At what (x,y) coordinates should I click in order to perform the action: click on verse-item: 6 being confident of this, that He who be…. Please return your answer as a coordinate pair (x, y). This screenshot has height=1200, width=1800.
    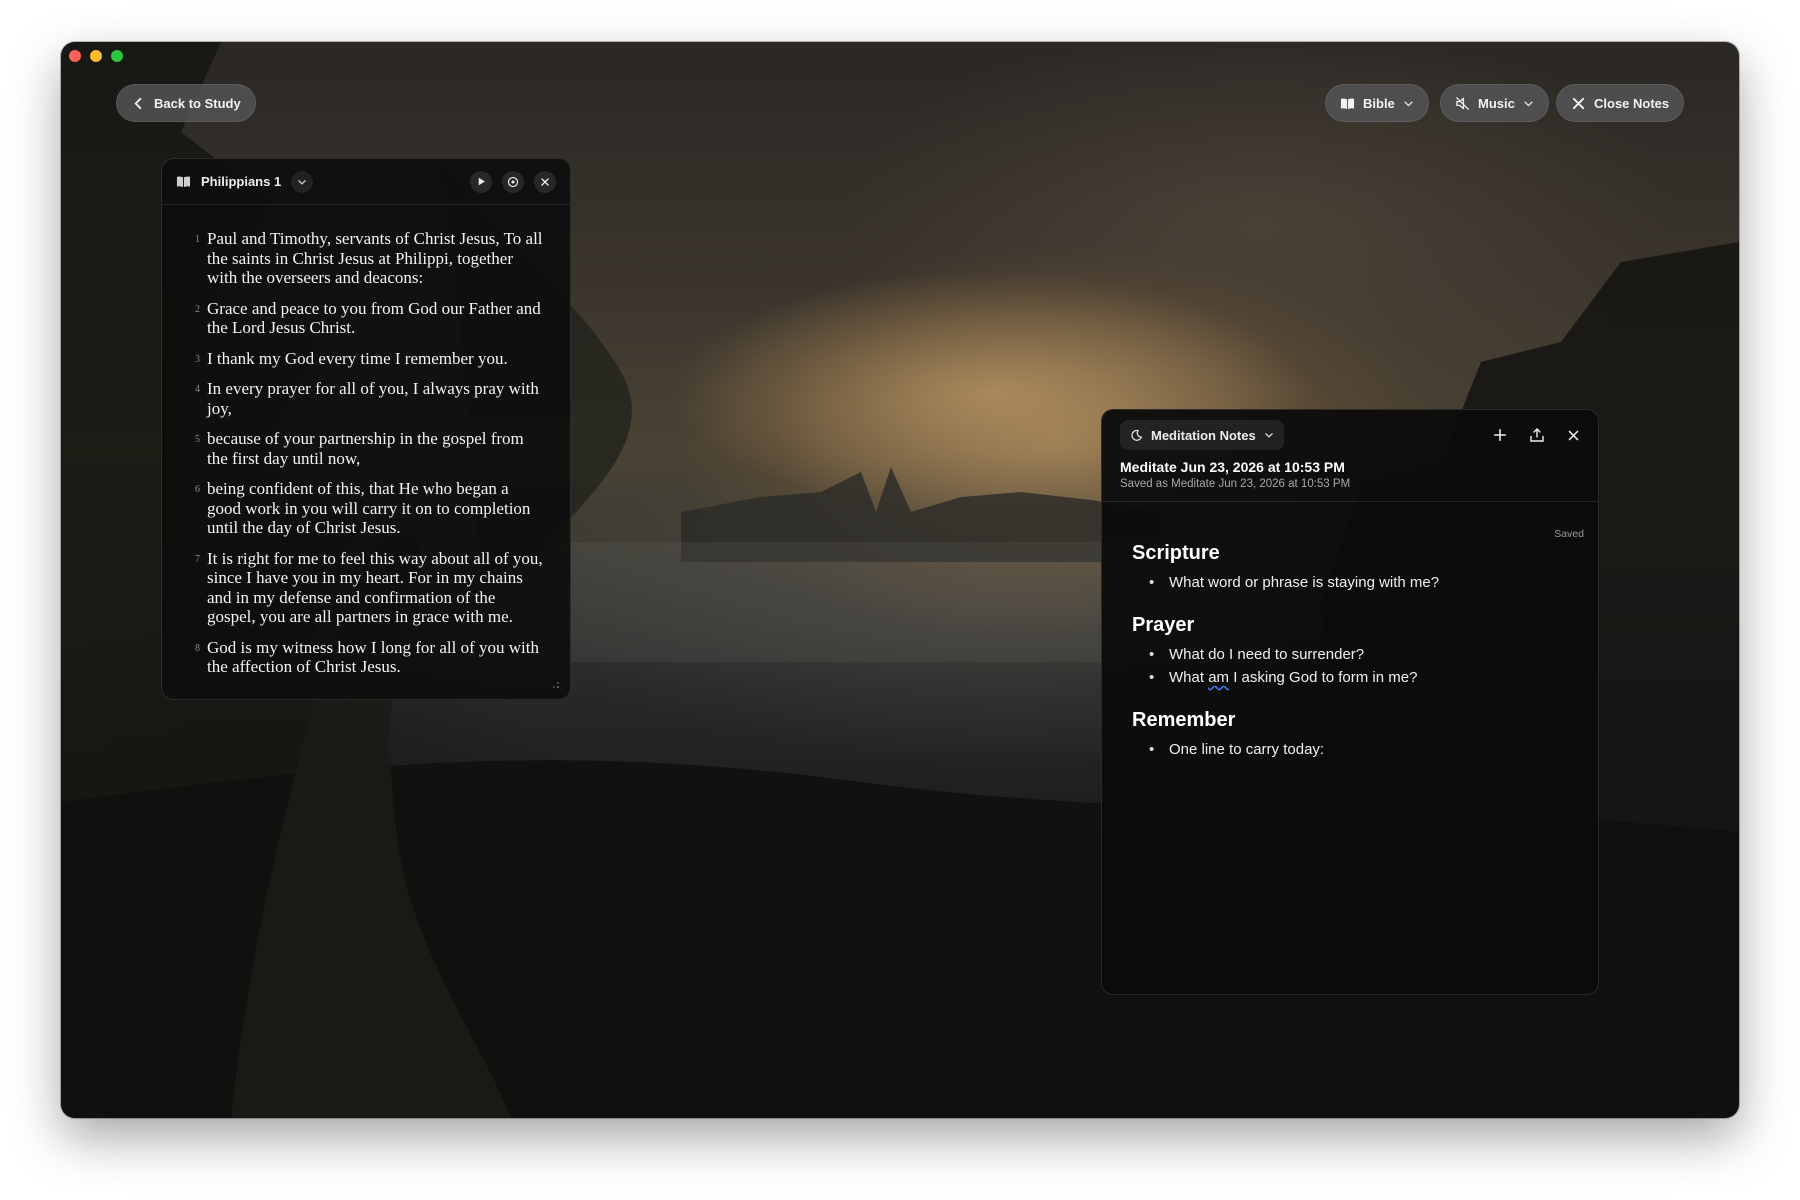
    Looking at the image, I should click on (368, 508).